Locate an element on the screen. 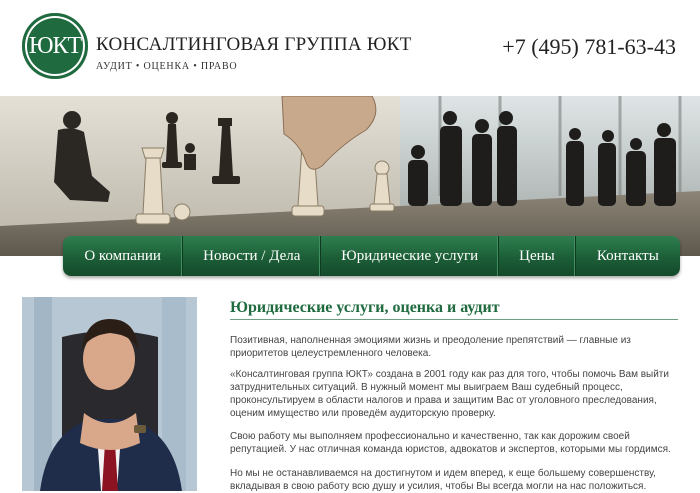 This screenshot has height=493, width=700. logo-text: ЮКТ is located at coordinates (55, 45).